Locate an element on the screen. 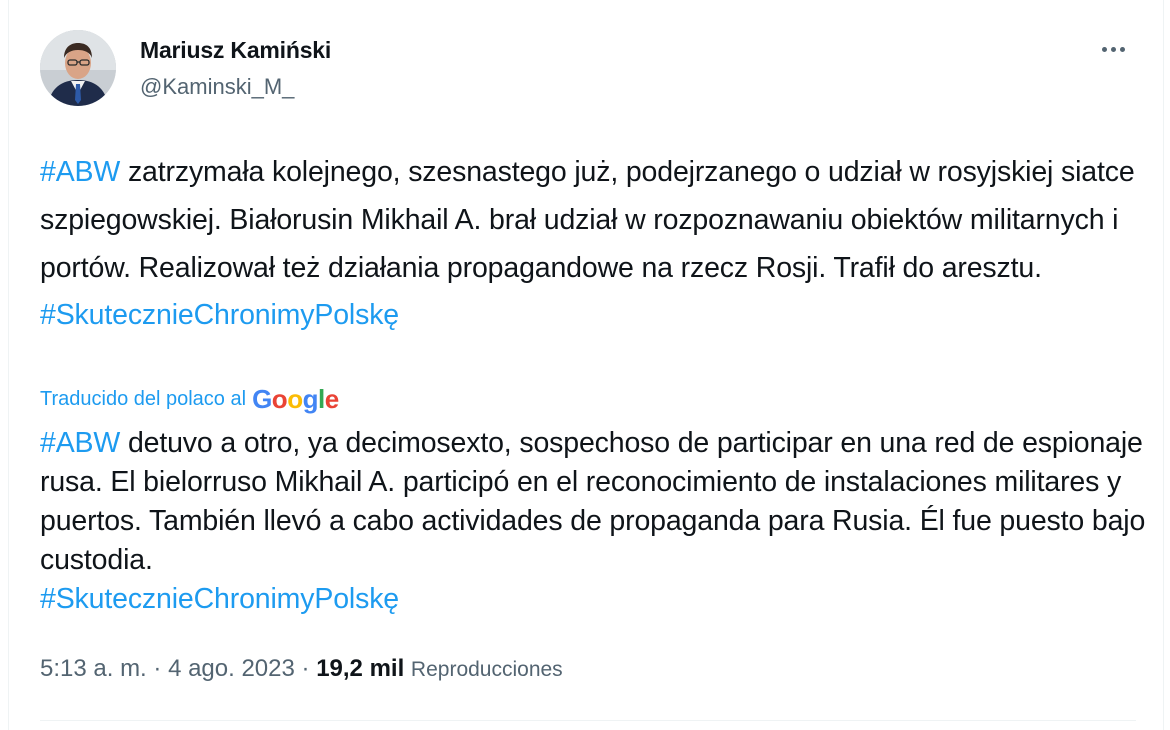 Image resolution: width=1170 pixels, height=730 pixels. avatar-image is located at coordinates (78, 68).